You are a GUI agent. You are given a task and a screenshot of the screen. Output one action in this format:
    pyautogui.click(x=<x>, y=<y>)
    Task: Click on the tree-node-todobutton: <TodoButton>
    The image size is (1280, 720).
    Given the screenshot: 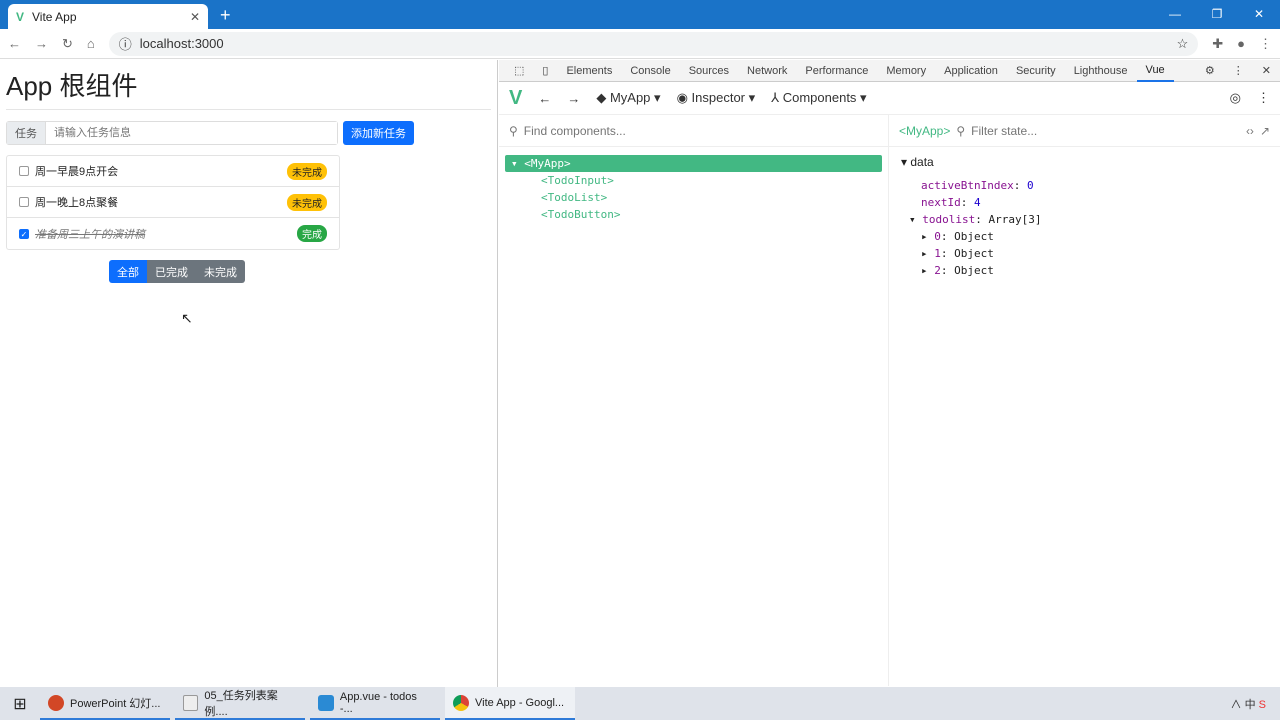 What is the action you would take?
    pyautogui.click(x=693, y=214)
    